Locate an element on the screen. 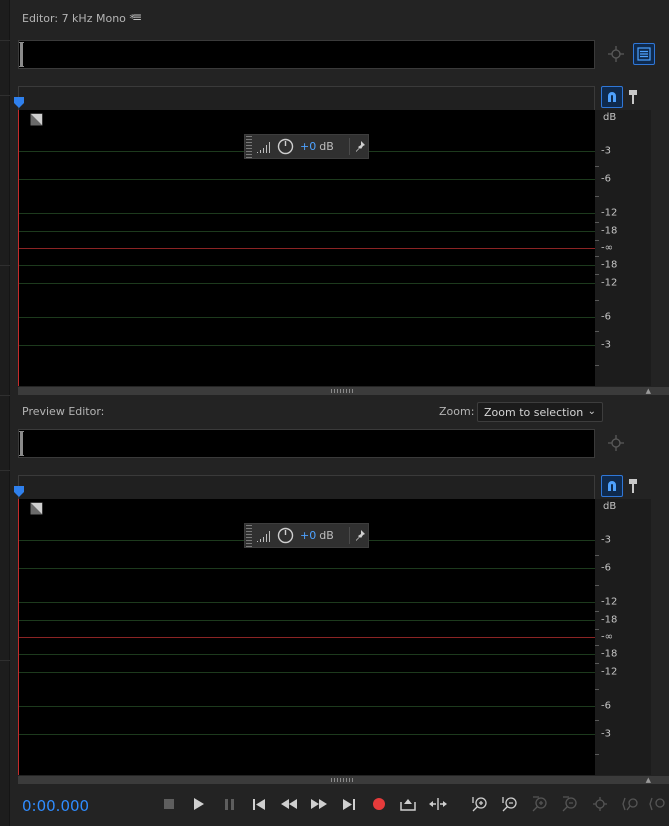  record-icon is located at coordinates (379, 804).